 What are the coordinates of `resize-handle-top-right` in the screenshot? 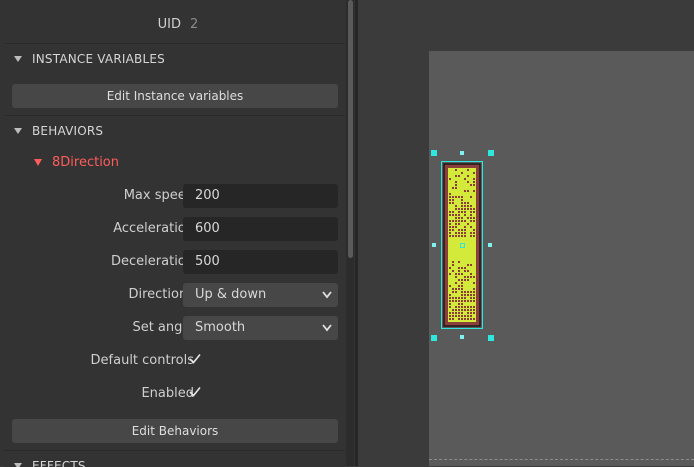 It's located at (491, 153).